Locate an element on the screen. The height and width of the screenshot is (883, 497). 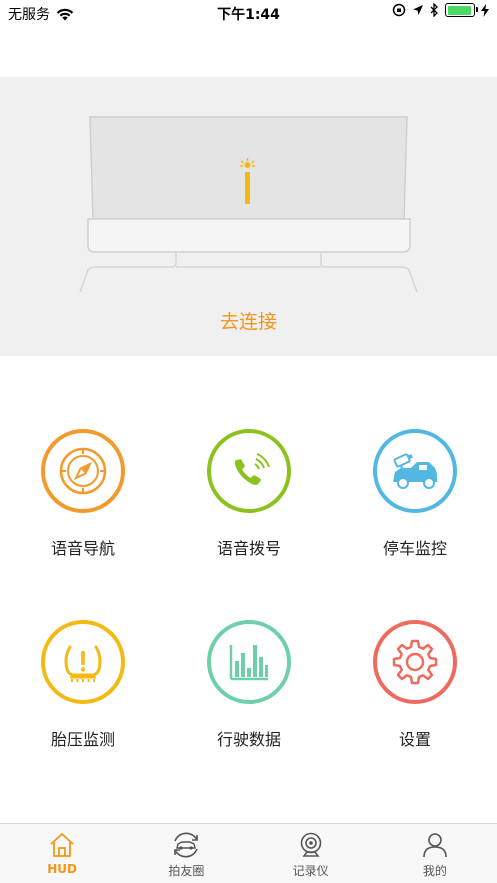
feature-parking-monitor: 停车监控 is located at coordinates (414, 494).